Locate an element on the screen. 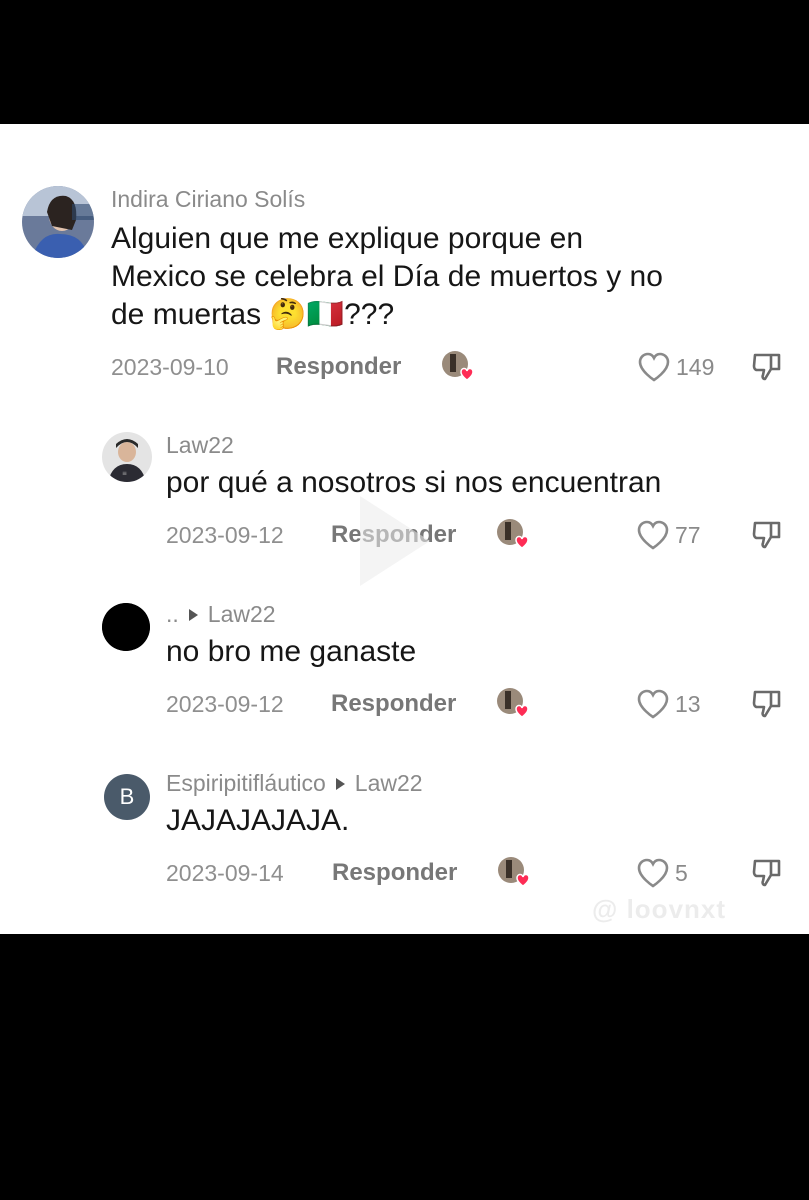  black-circle-icon is located at coordinates (126, 627).